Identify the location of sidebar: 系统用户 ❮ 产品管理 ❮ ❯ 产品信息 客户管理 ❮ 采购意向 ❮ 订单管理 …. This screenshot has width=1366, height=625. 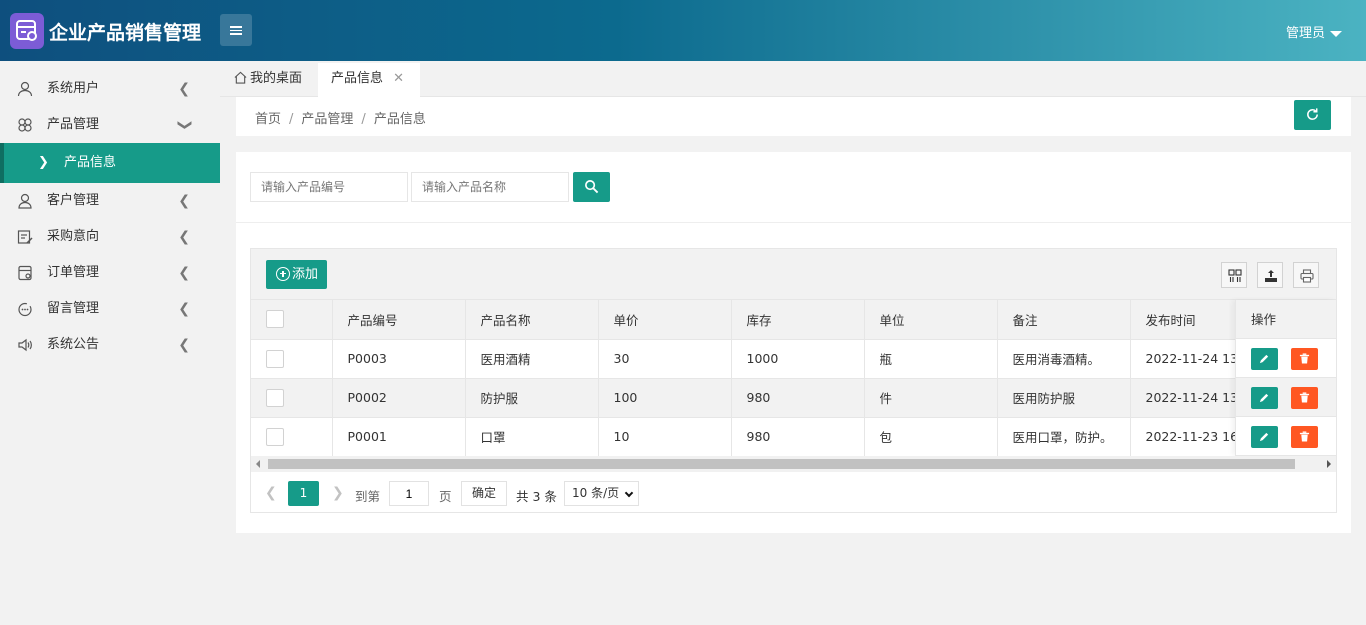
(110, 343).